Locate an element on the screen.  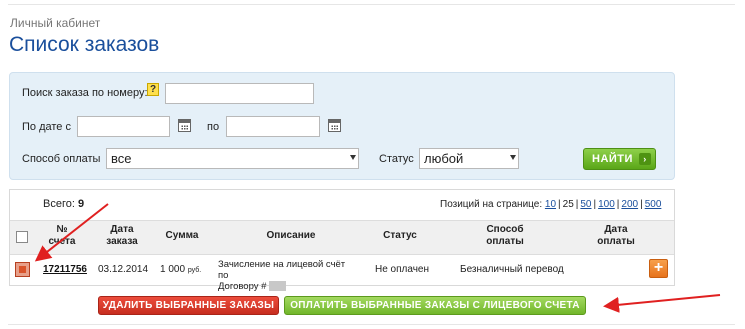
table-row-payment: Безналичный перевод is located at coordinates (512, 269).